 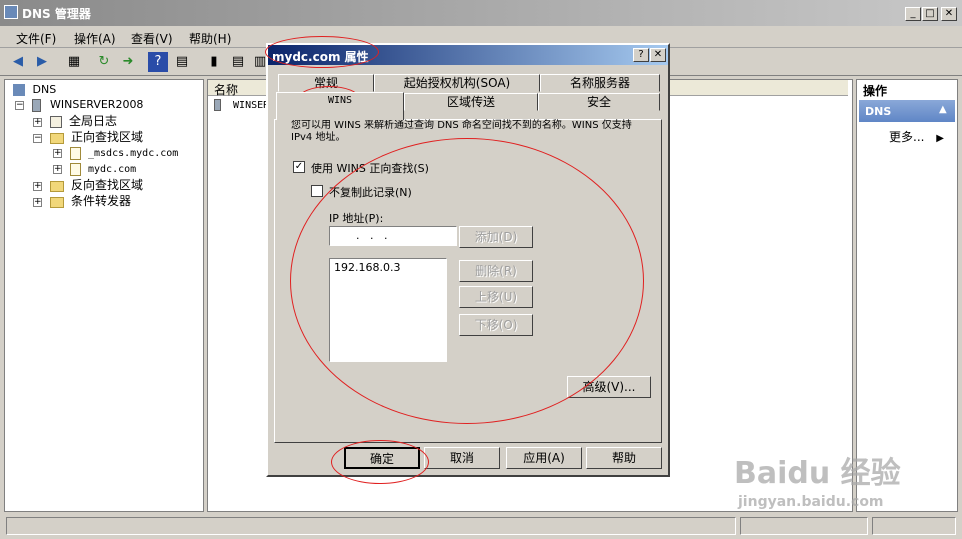 What do you see at coordinates (95, 38) in the screenshot?
I see `menu-action: 操作(A)` at bounding box center [95, 38].